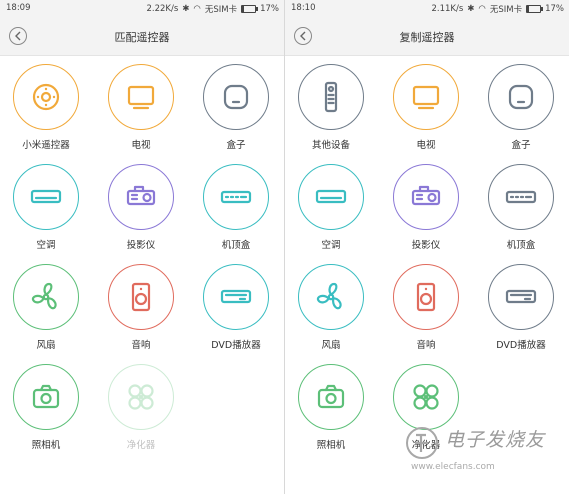 The height and width of the screenshot is (494, 569). Describe the element at coordinates (422, 443) in the screenshot. I see `elecfans-logo-icon` at that location.